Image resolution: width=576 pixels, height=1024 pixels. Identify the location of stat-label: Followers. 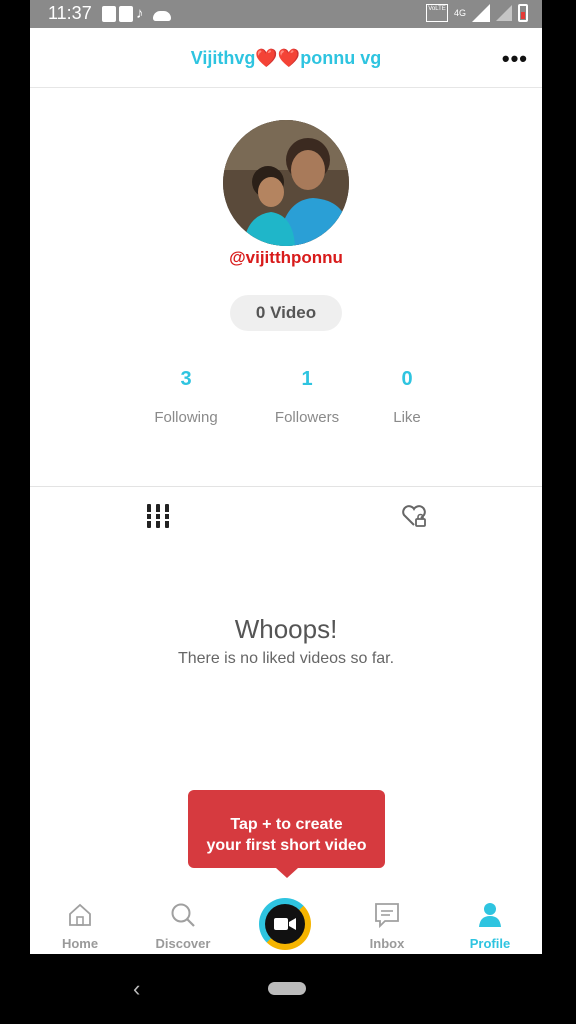
(307, 417).